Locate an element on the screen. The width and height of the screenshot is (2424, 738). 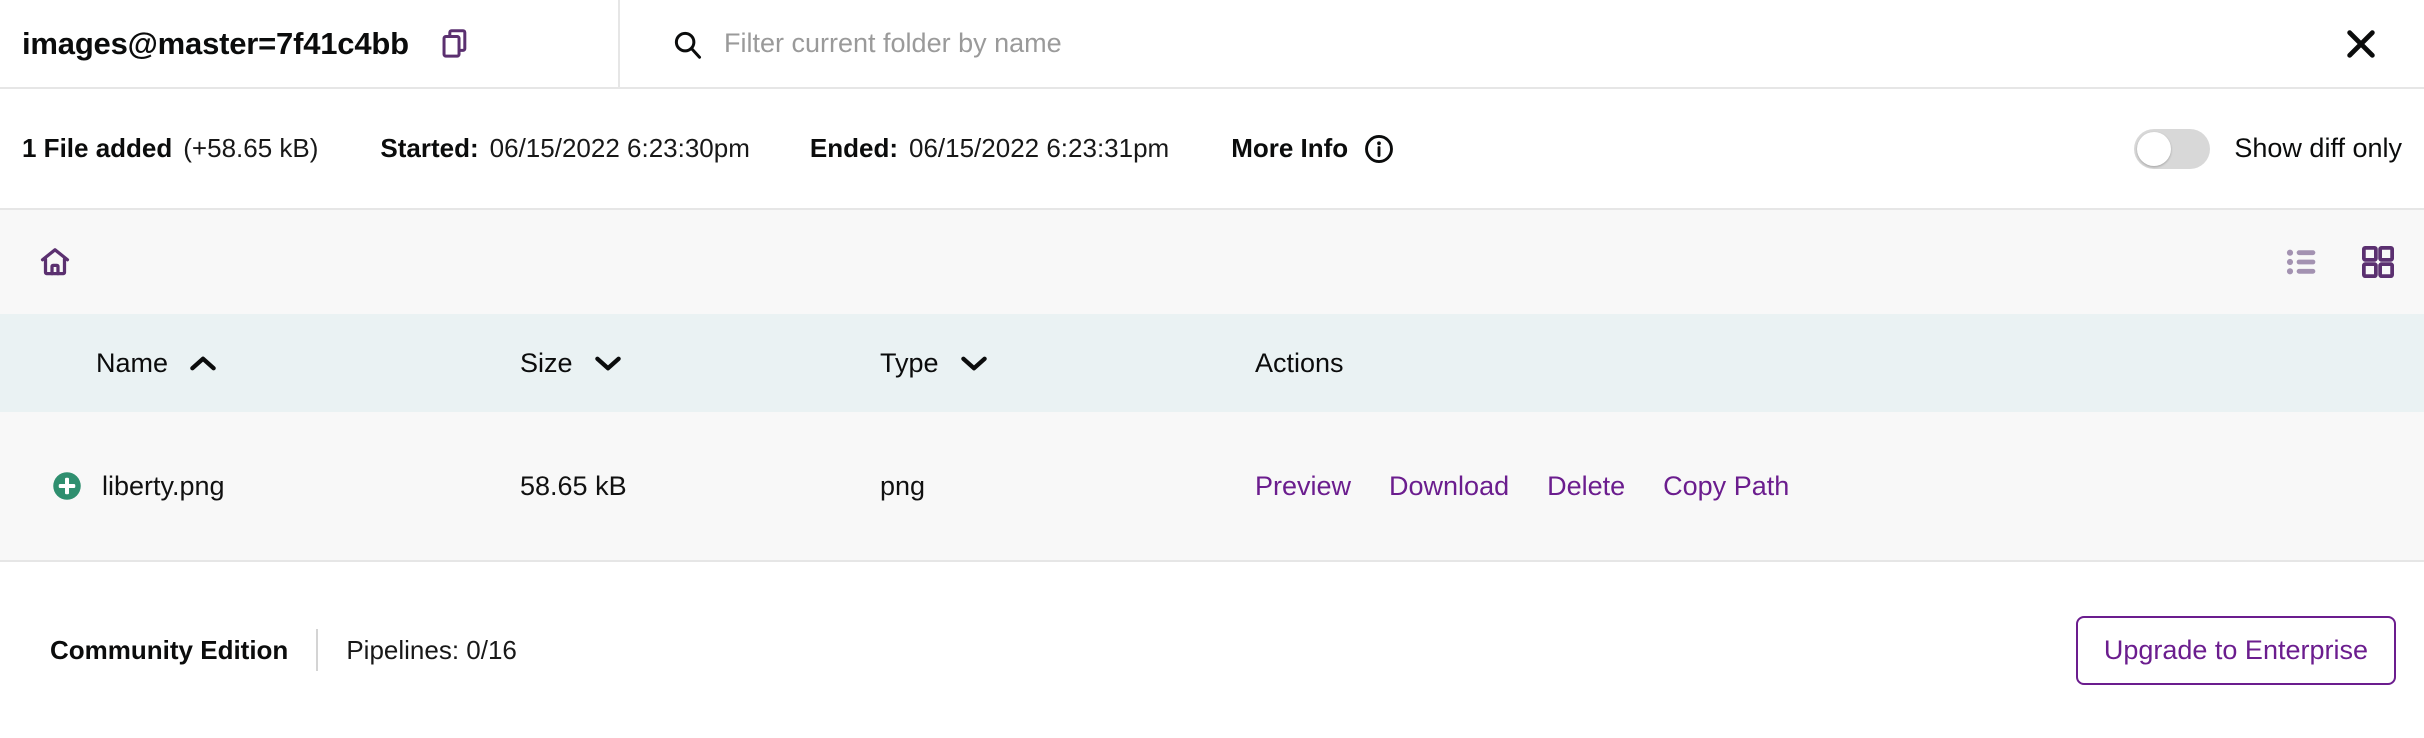
show-diff-only-toggle is located at coordinates (2172, 148).